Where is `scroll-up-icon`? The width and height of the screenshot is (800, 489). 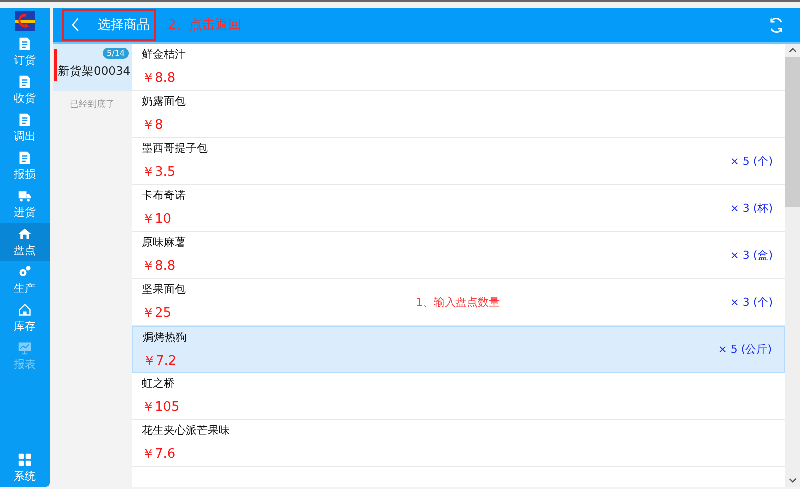 scroll-up-icon is located at coordinates (792, 50).